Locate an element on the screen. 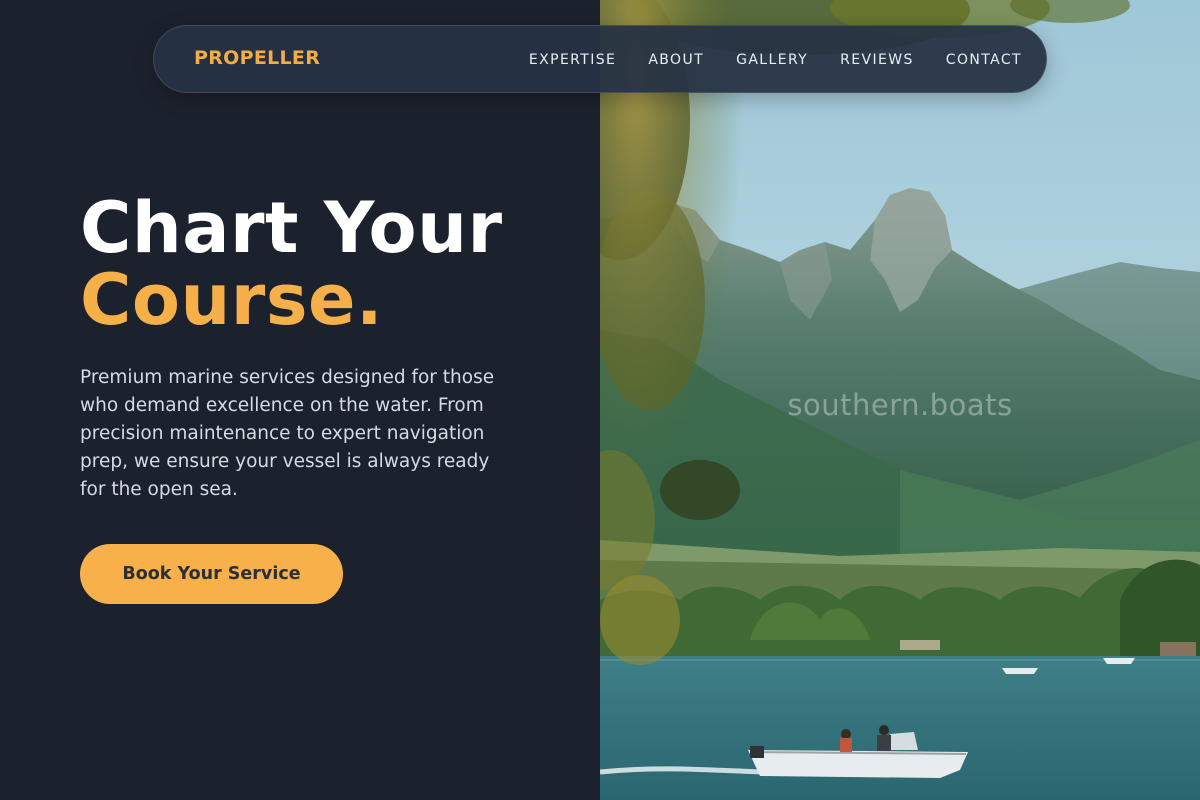  hero-title: Chart Your Course. is located at coordinates (291, 264).